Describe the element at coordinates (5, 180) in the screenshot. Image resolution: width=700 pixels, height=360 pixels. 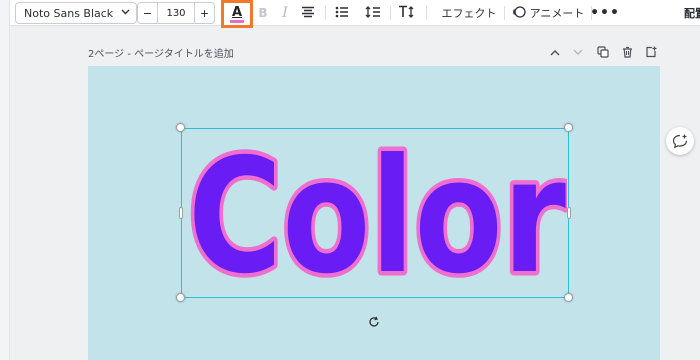
I see `left-panel-edge` at that location.